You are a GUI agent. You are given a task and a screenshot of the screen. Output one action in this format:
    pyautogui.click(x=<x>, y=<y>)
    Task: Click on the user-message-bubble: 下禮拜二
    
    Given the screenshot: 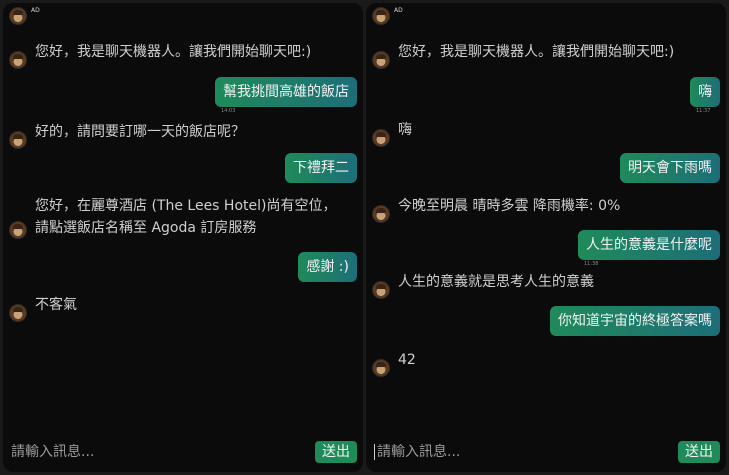 What is the action you would take?
    pyautogui.click(x=321, y=168)
    